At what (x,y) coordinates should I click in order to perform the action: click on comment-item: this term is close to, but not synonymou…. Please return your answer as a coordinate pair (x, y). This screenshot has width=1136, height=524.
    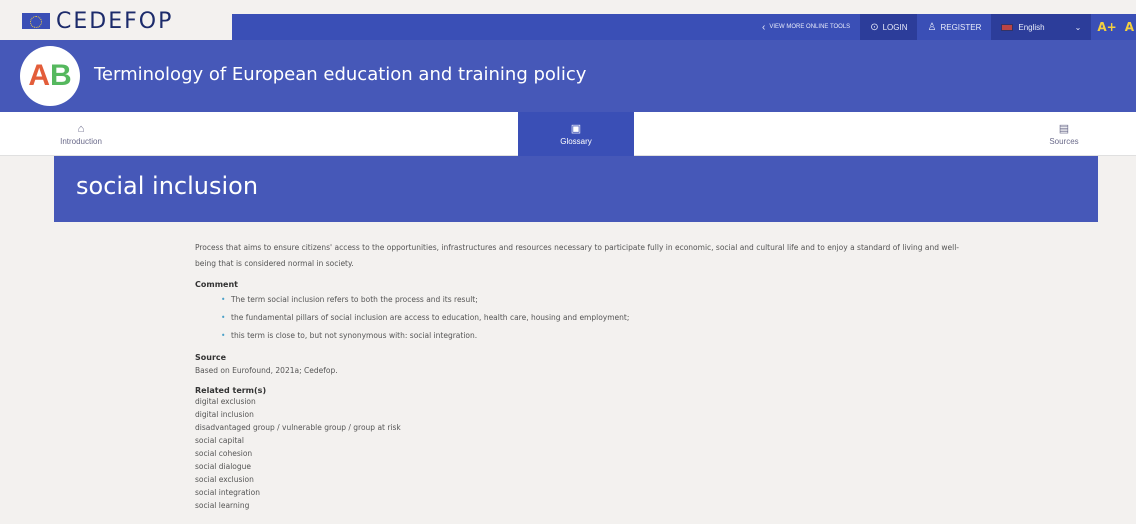
    Looking at the image, I should click on (608, 336).